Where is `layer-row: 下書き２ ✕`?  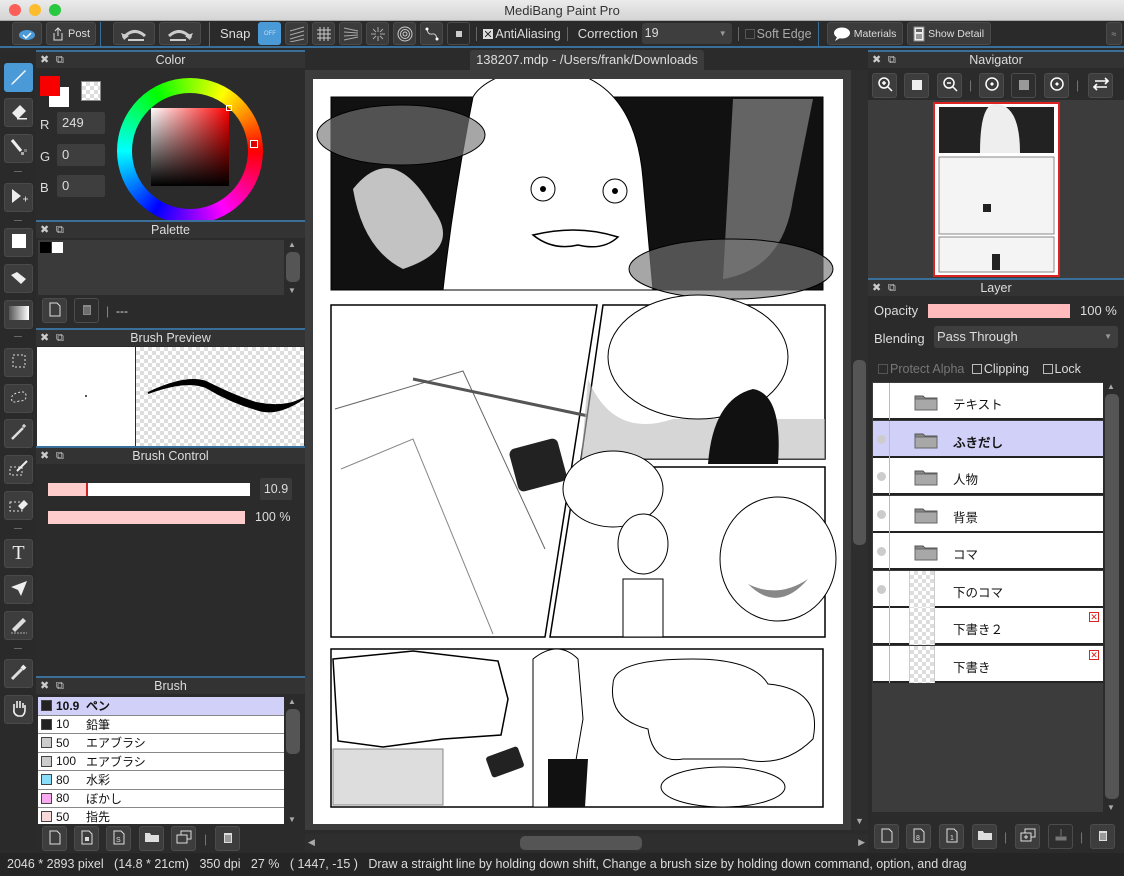 layer-row: 下書き２ ✕ is located at coordinates (988, 626).